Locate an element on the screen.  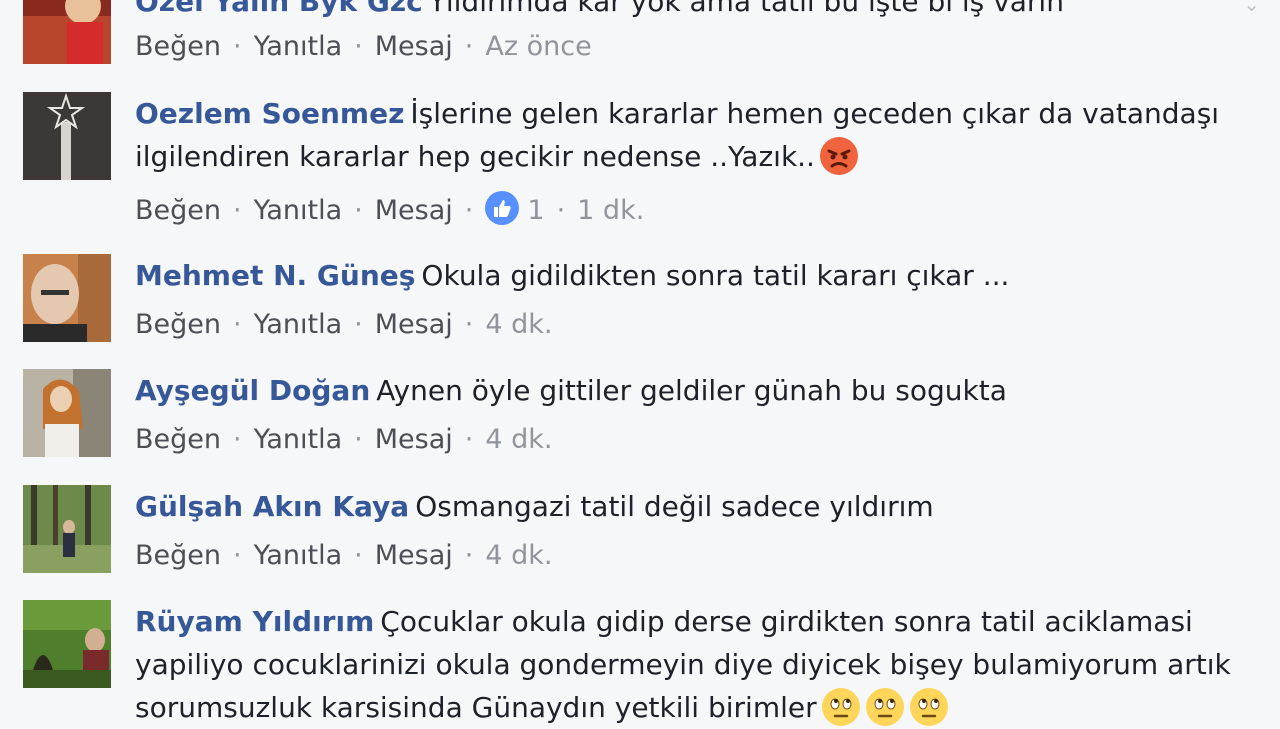
comment-actions: Beğen · Yanıtla · Mesaj · 1 · 1 dk. is located at coordinates (389, 210).